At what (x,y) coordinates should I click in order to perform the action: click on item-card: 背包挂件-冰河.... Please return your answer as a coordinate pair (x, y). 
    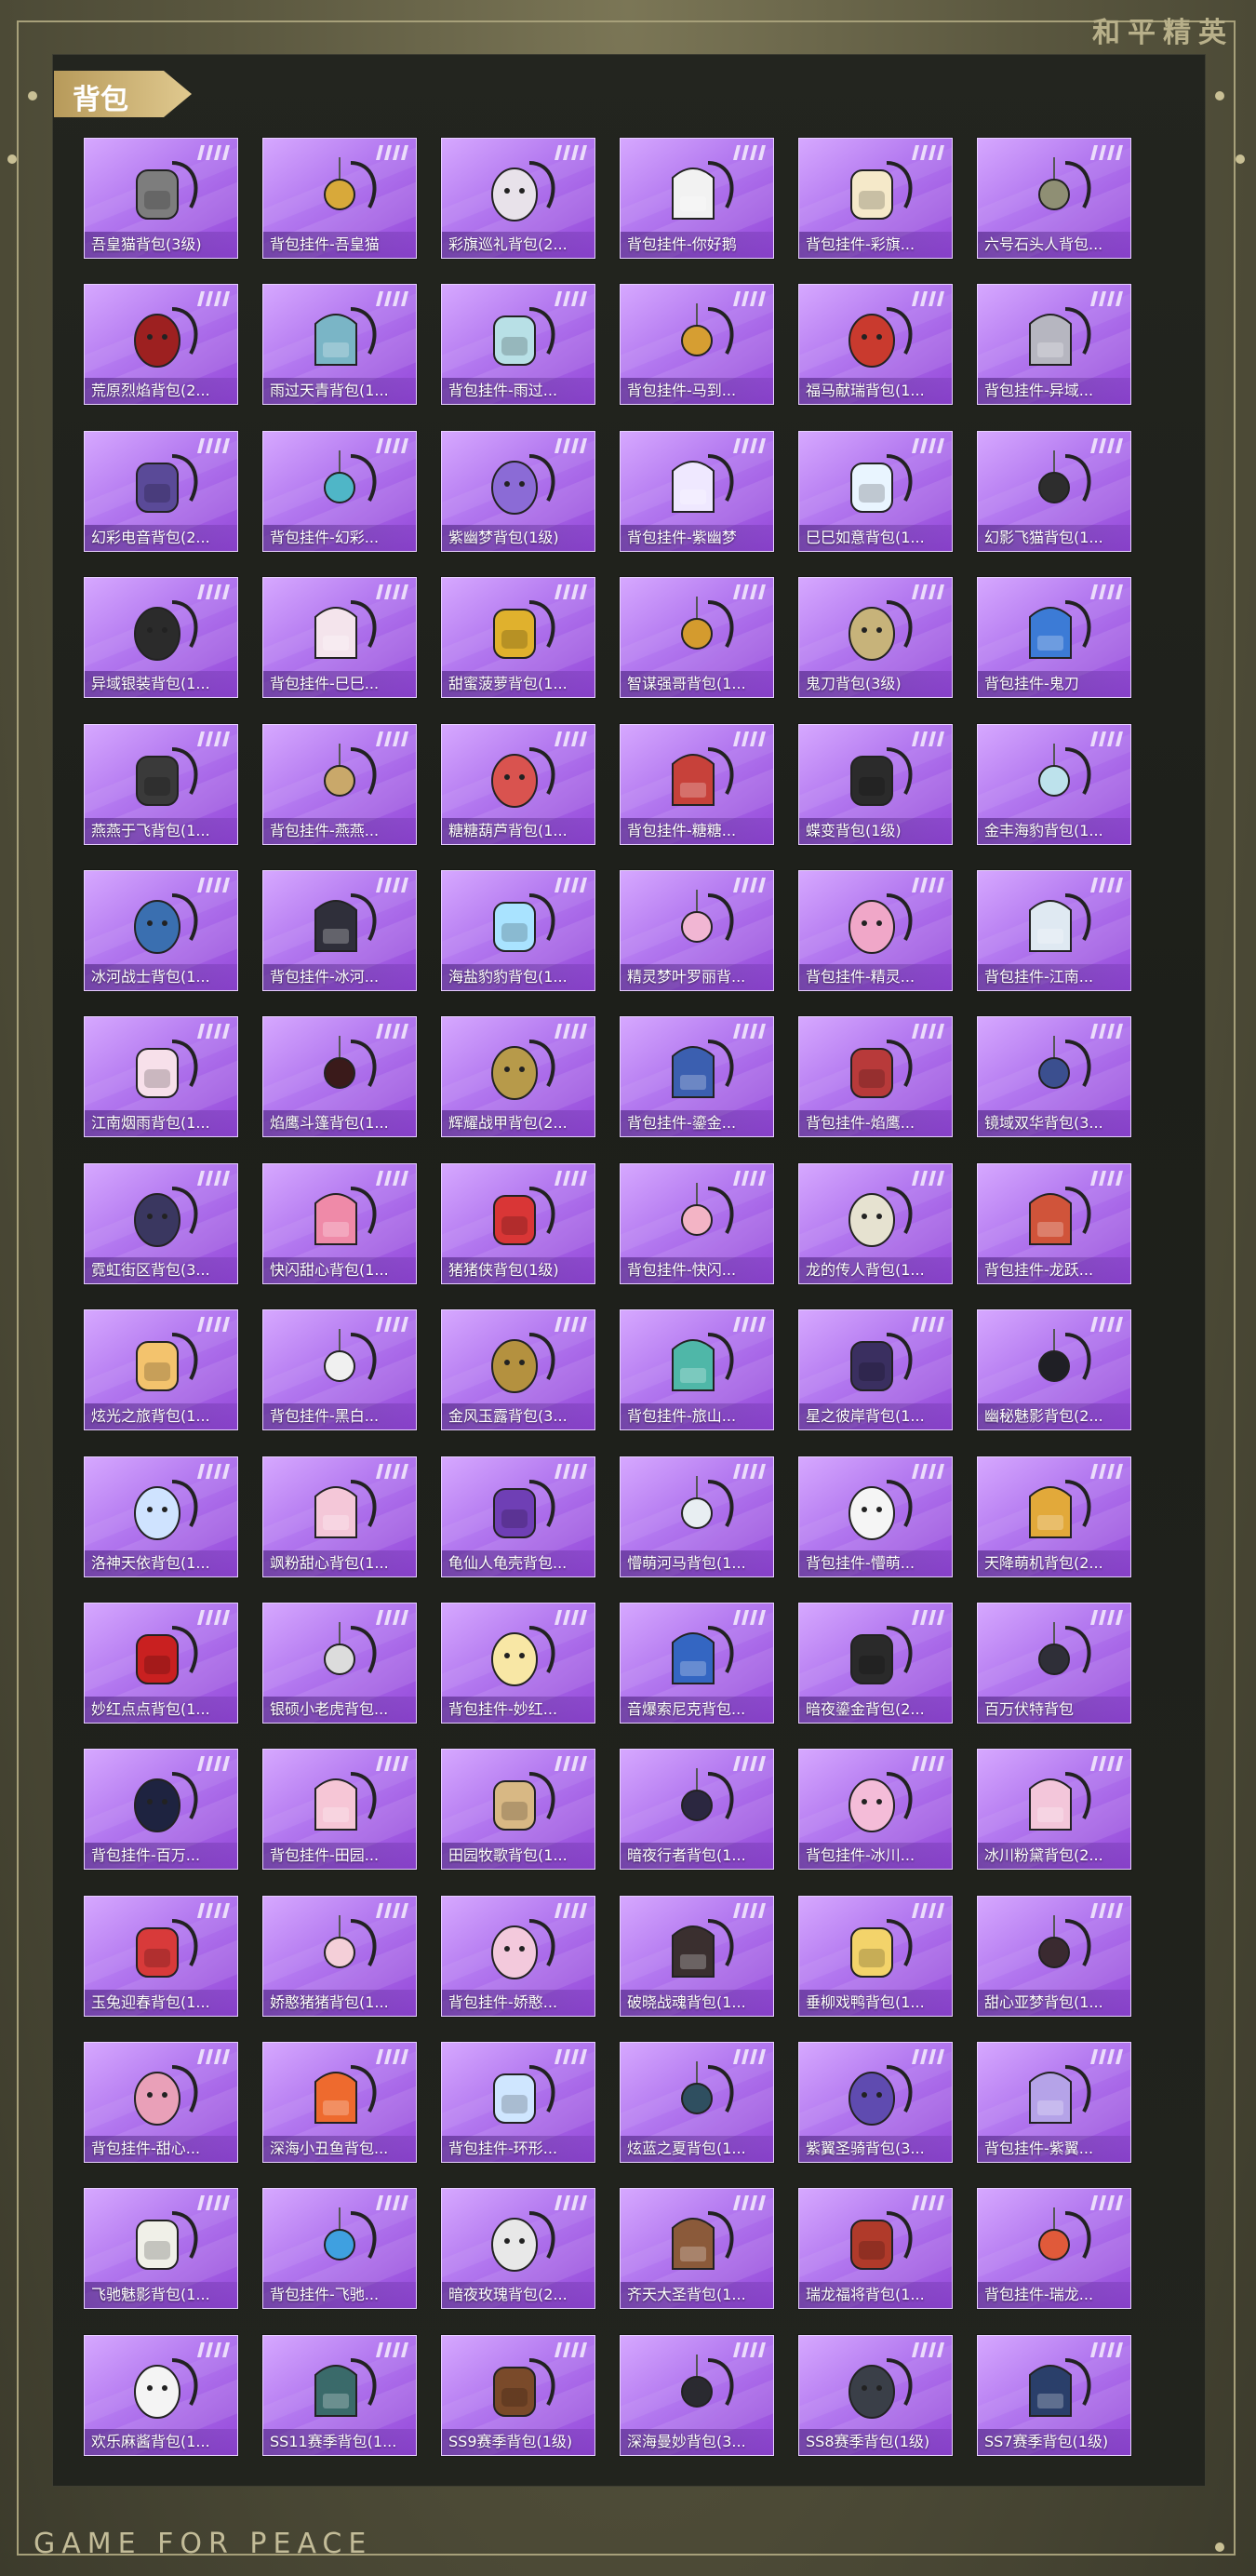
    Looking at the image, I should click on (339, 930).